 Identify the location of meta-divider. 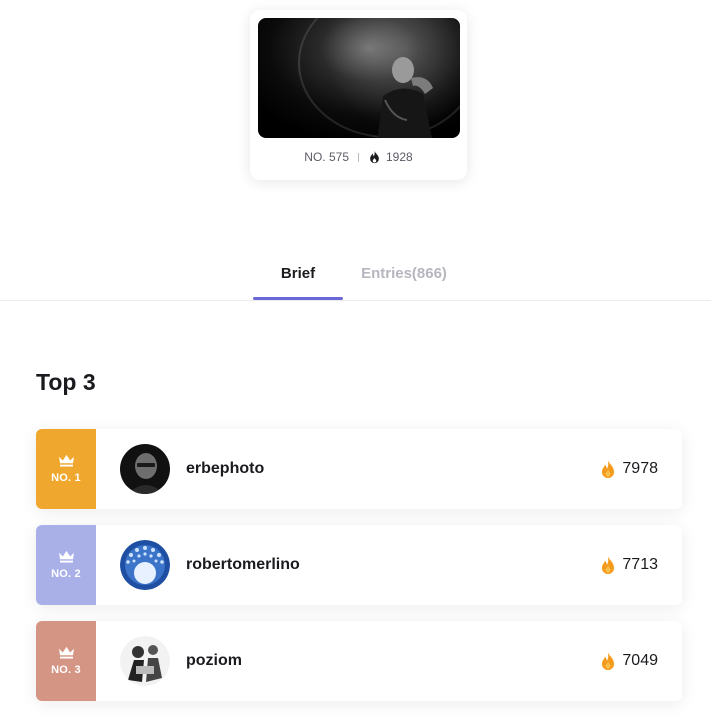
(358, 157).